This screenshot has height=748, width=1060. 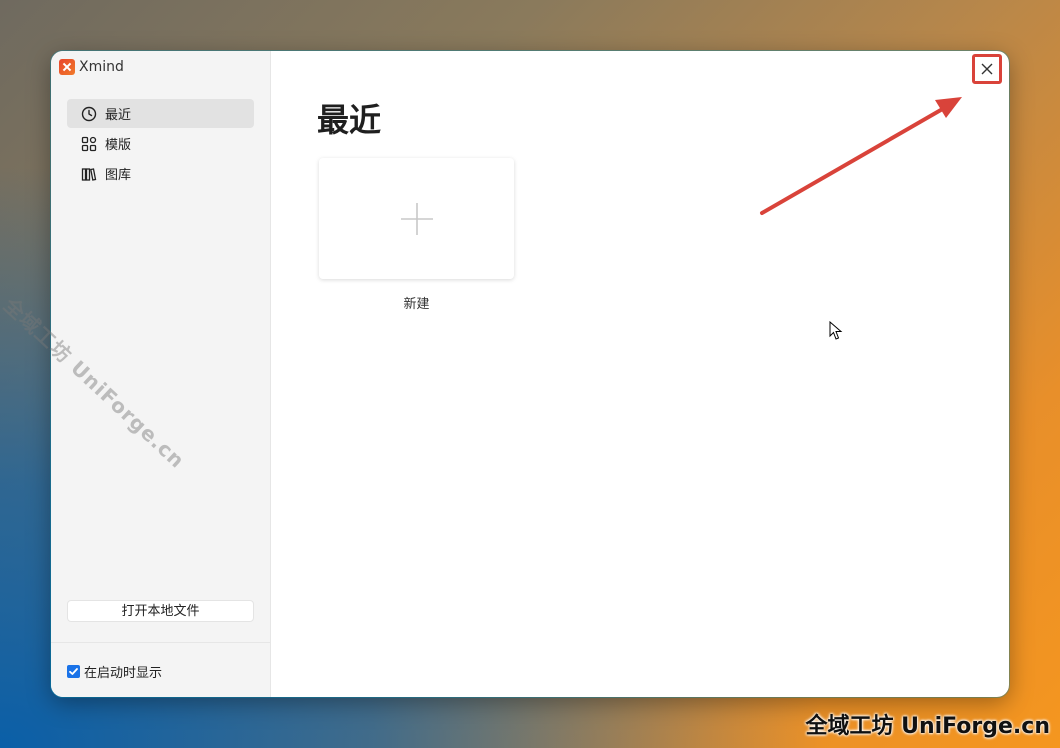 I want to click on new-file-label: 新建, so click(x=416, y=304).